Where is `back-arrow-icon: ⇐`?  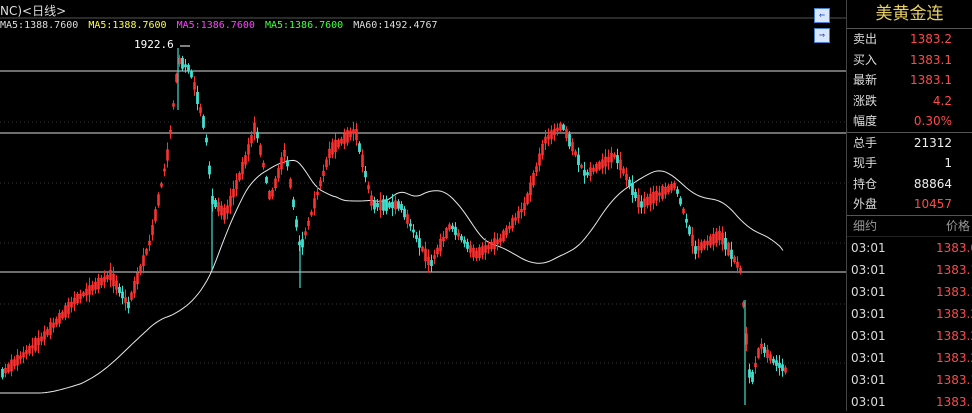
back-arrow-icon: ⇐ is located at coordinates (822, 15).